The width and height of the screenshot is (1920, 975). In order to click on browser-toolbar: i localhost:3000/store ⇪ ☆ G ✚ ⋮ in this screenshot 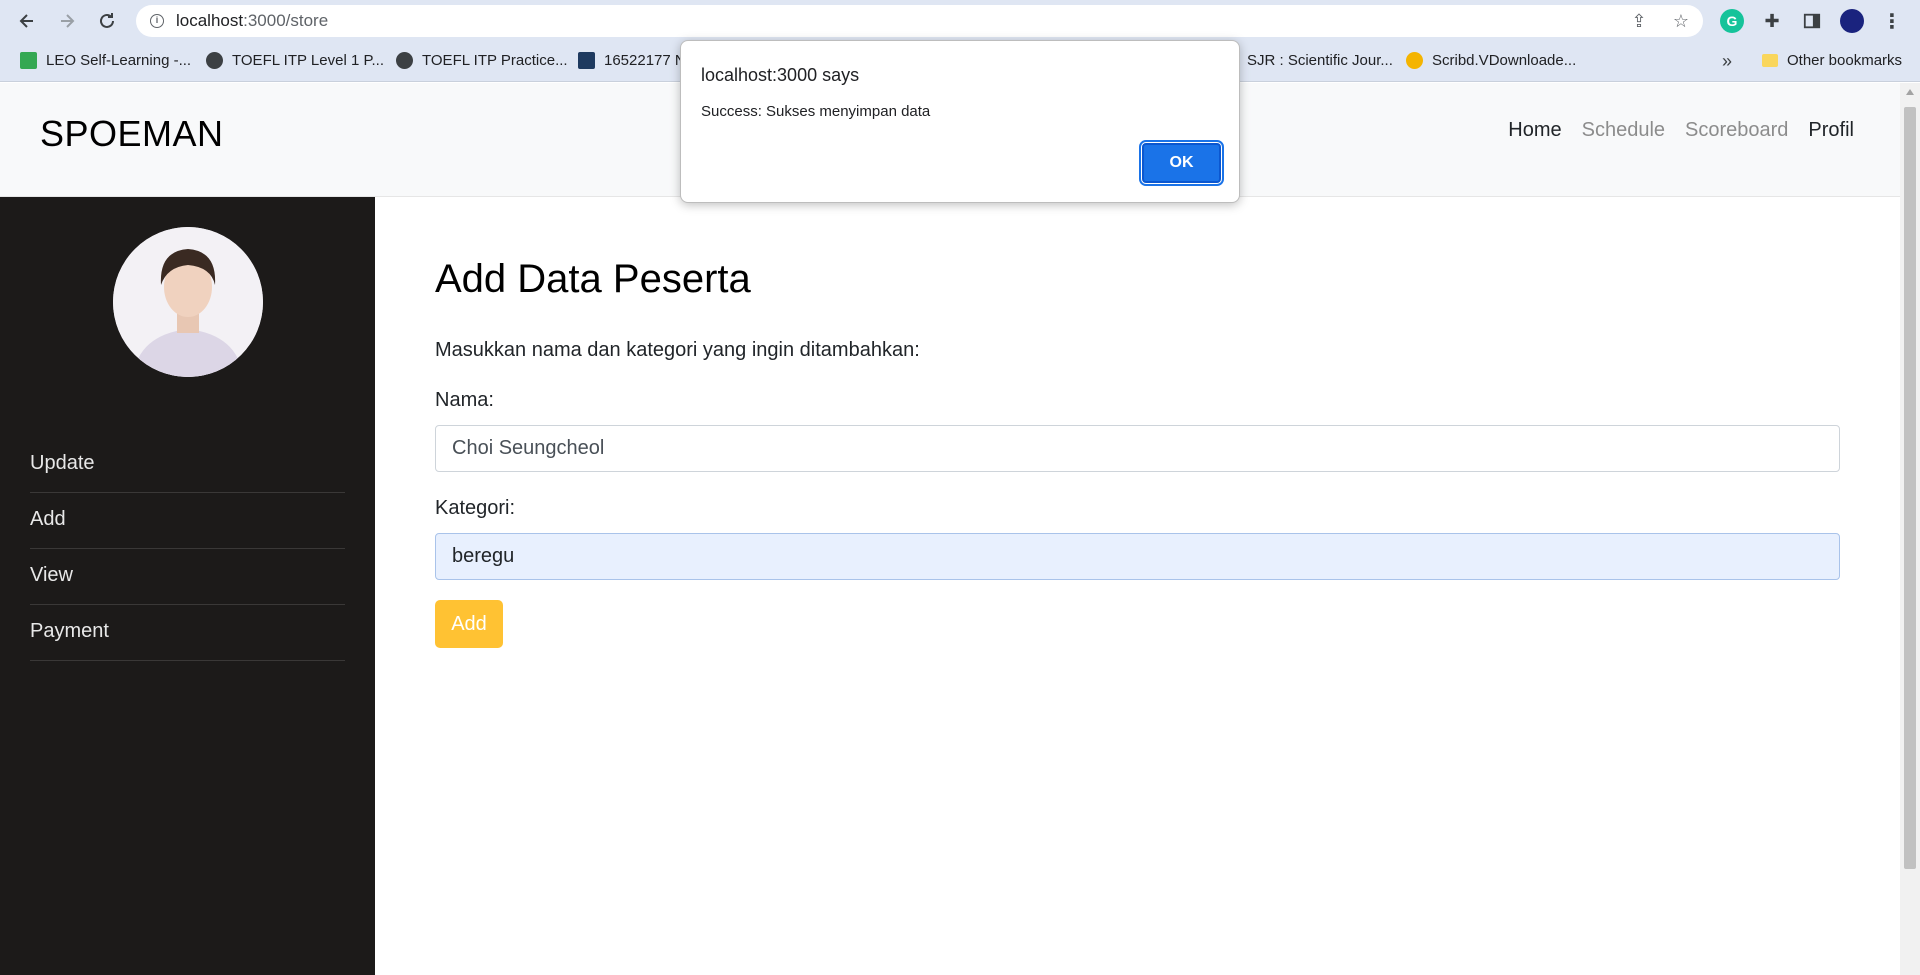, I will do `click(960, 21)`.